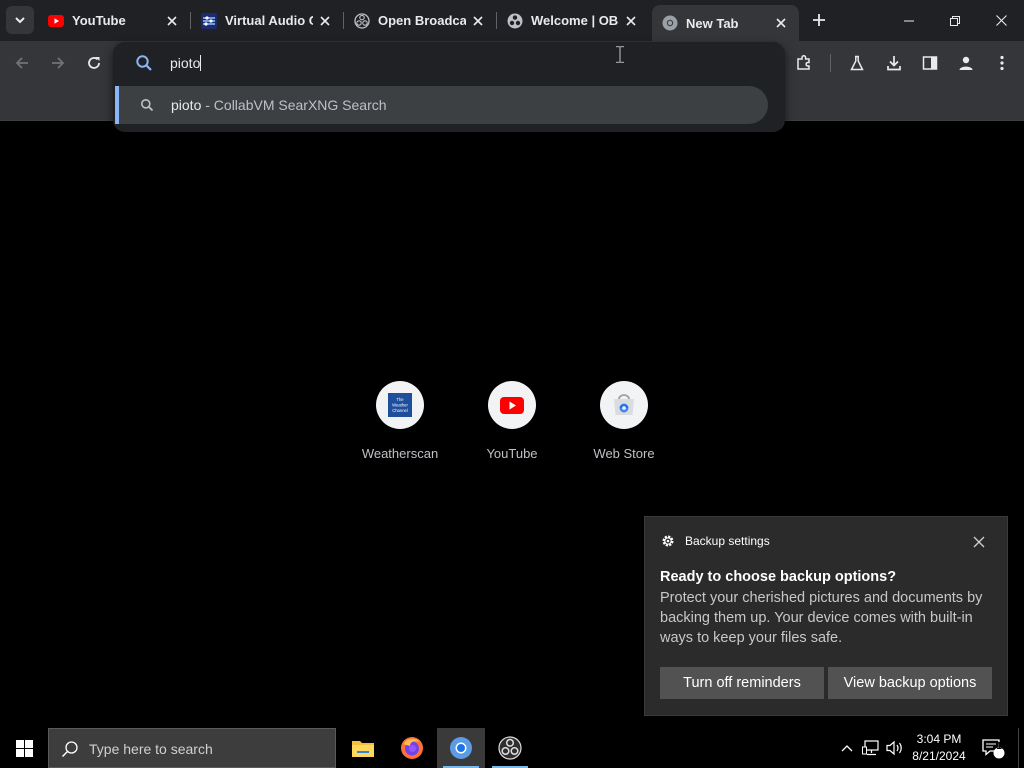 The width and height of the screenshot is (1024, 768). Describe the element at coordinates (449, 63) in the screenshot. I see `address-bar: pioto` at that location.